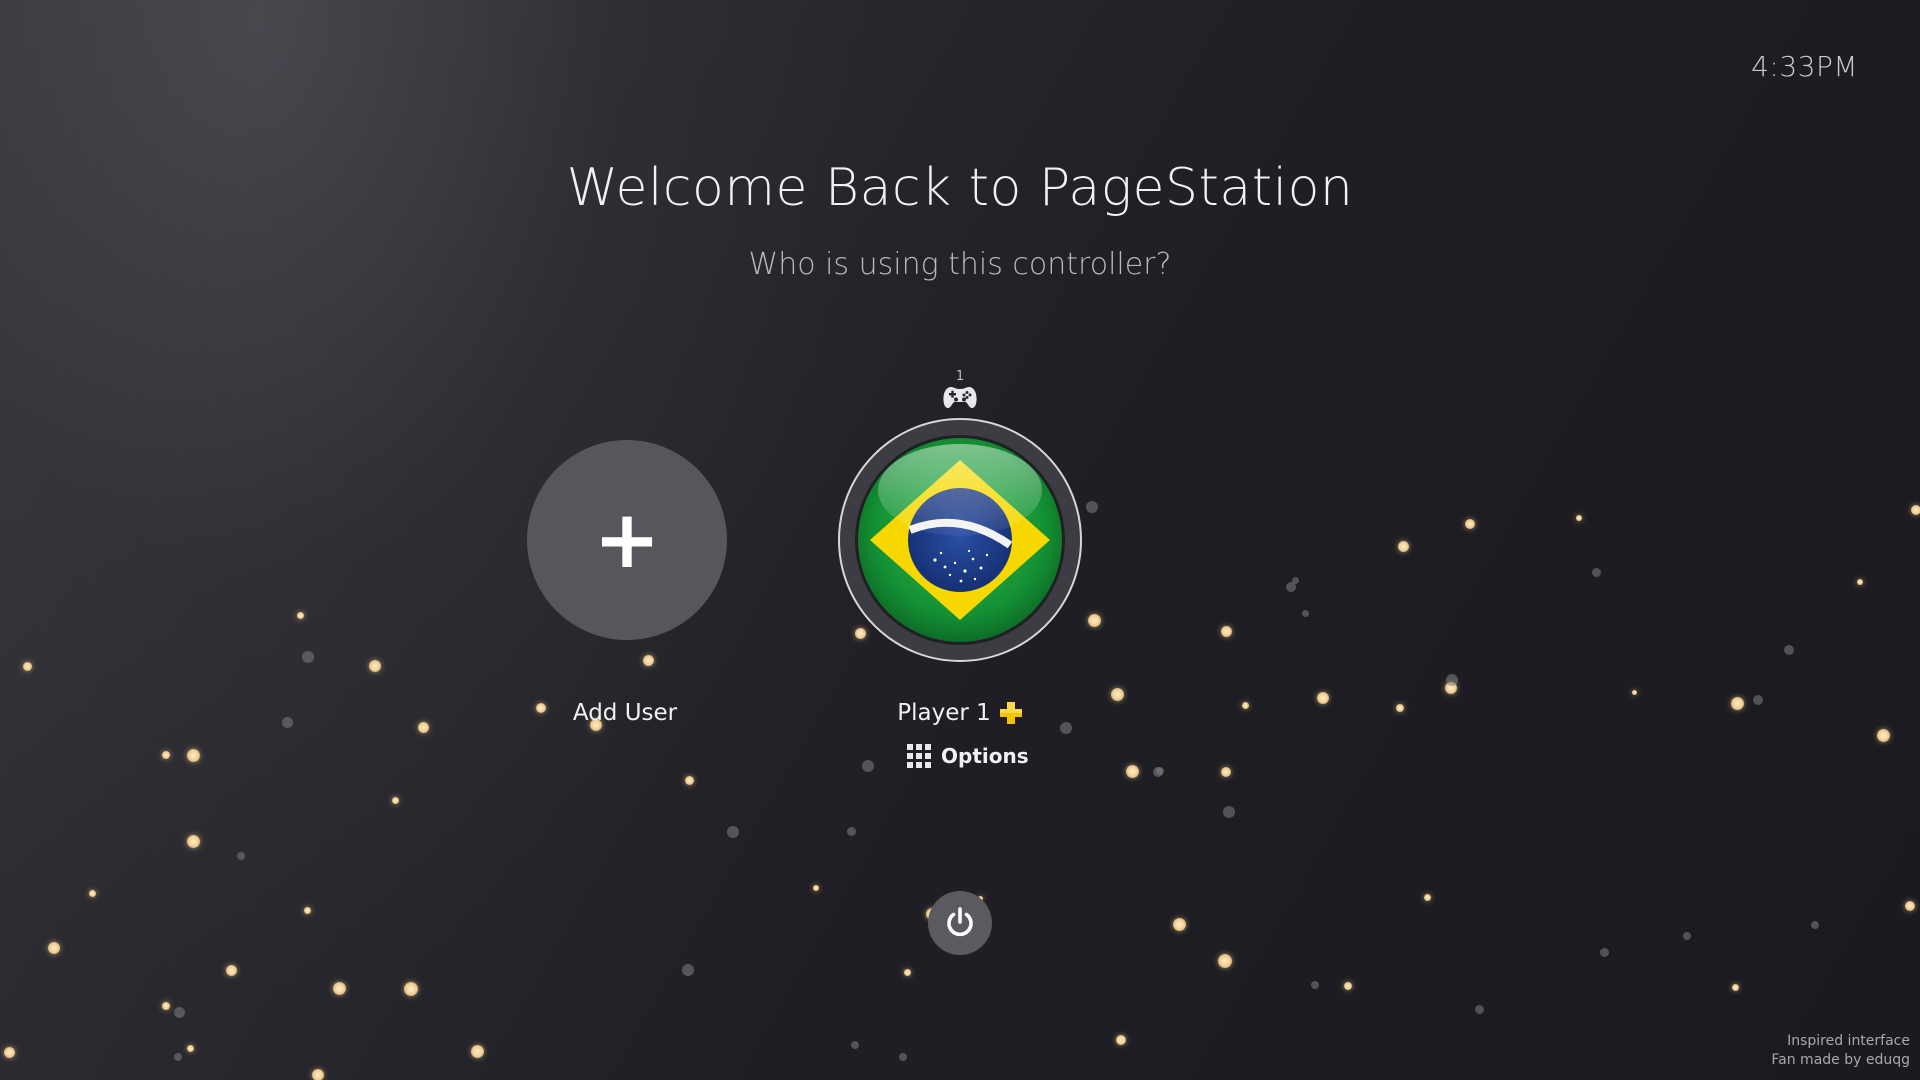 This screenshot has width=1920, height=1080. What do you see at coordinates (960, 264) in the screenshot?
I see `page-subtitle: Who is using this controller?` at bounding box center [960, 264].